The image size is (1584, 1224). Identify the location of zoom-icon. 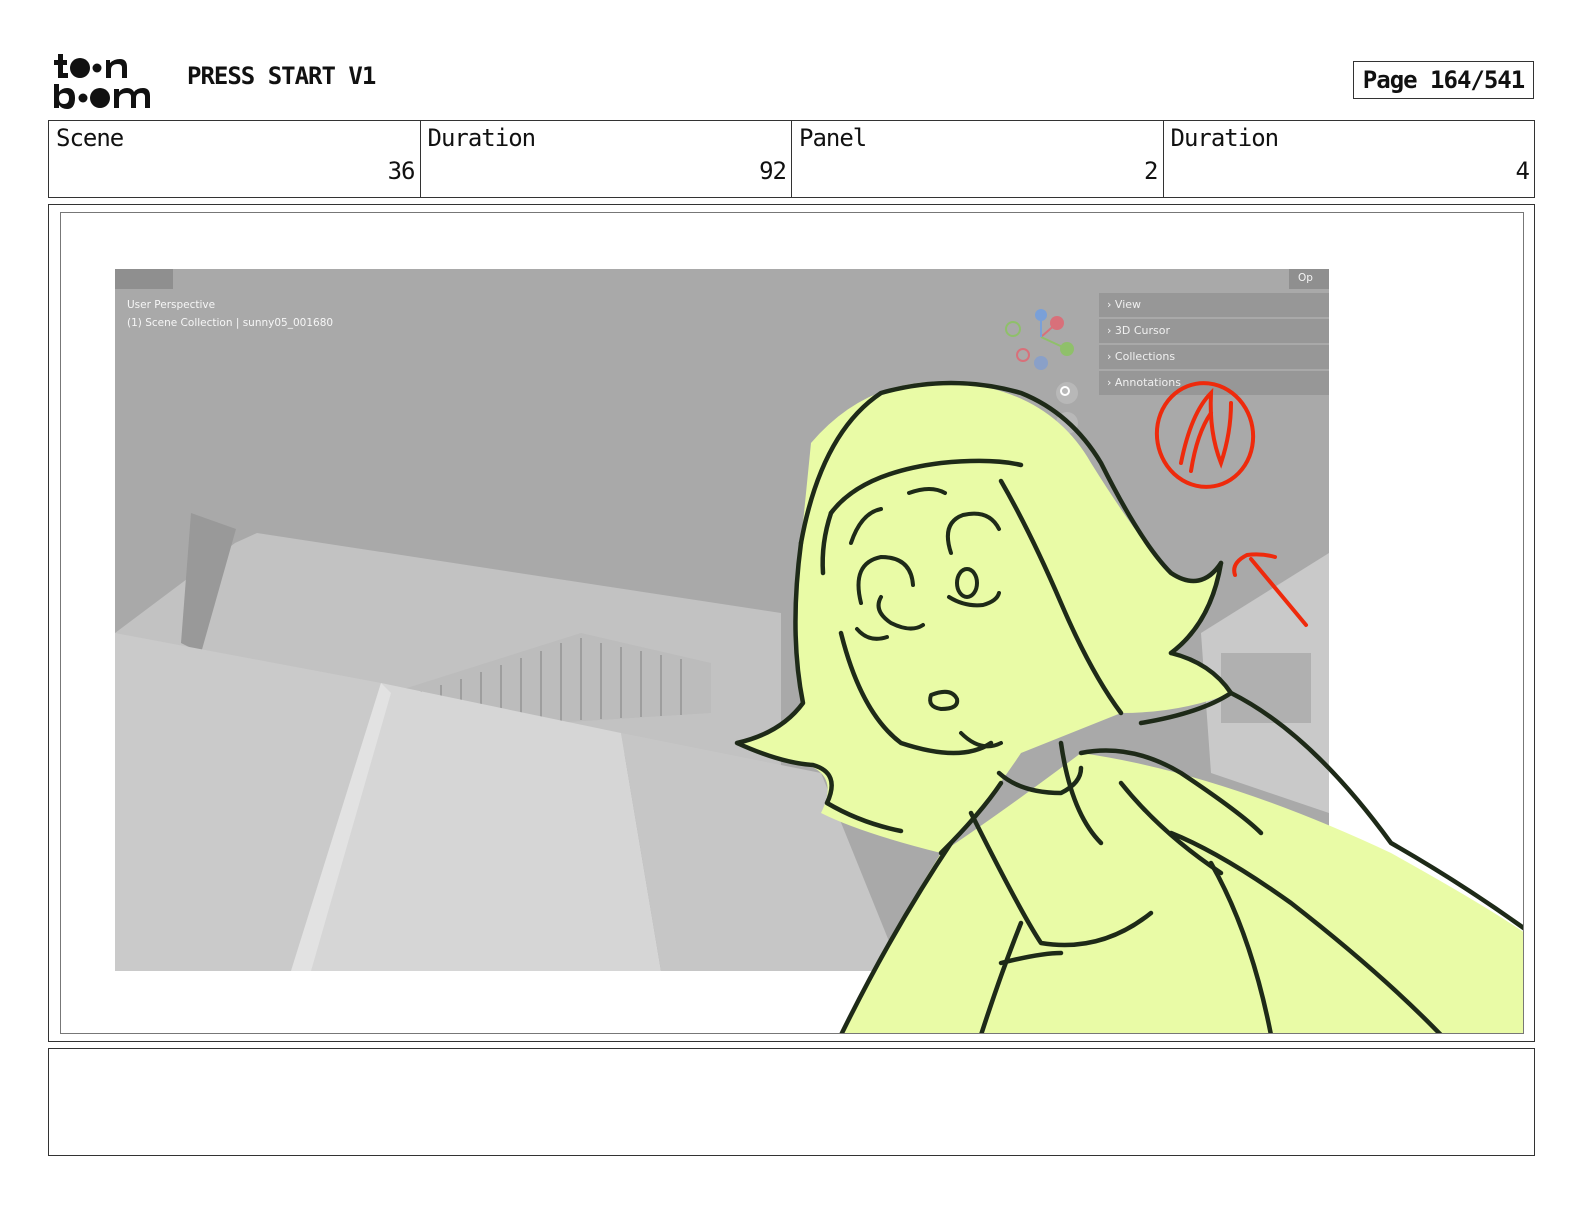
(1067, 393).